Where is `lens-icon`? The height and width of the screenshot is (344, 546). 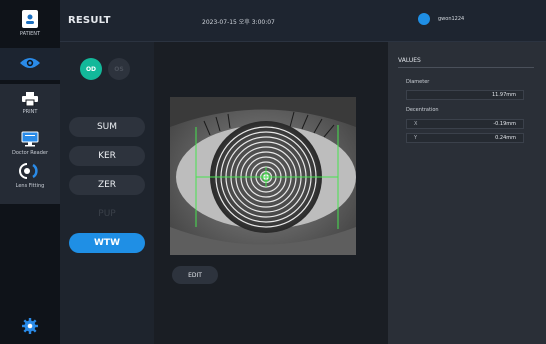 lens-icon is located at coordinates (28, 171).